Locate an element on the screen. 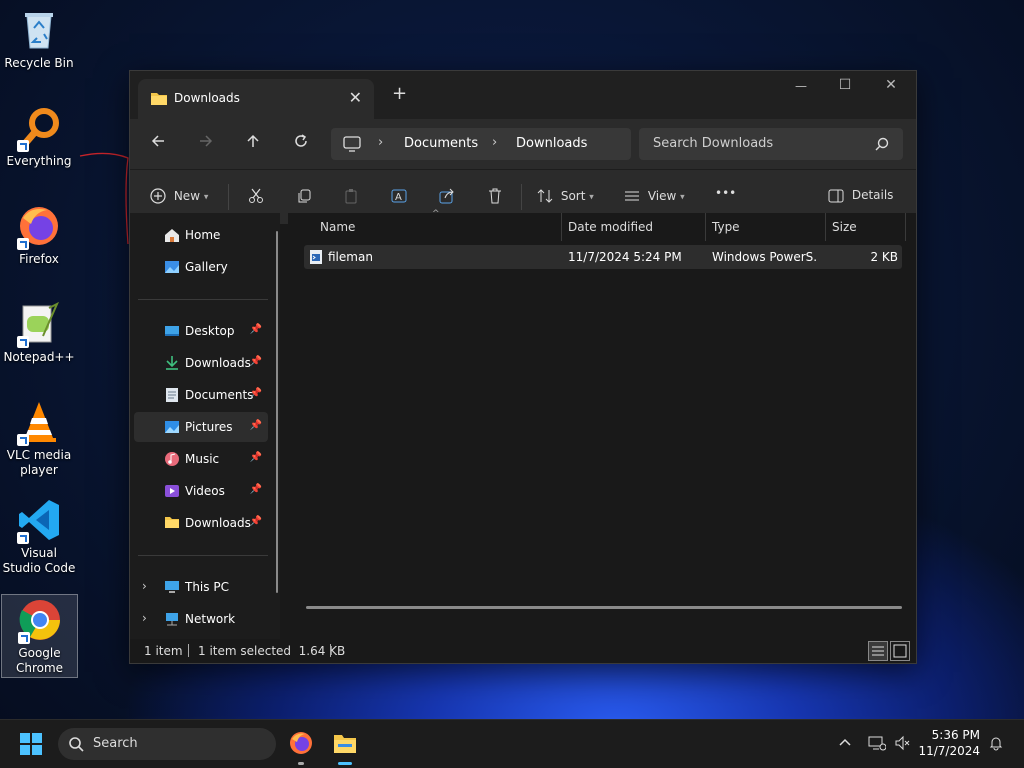  sidebar-item-label: Videos is located at coordinates (205, 491).